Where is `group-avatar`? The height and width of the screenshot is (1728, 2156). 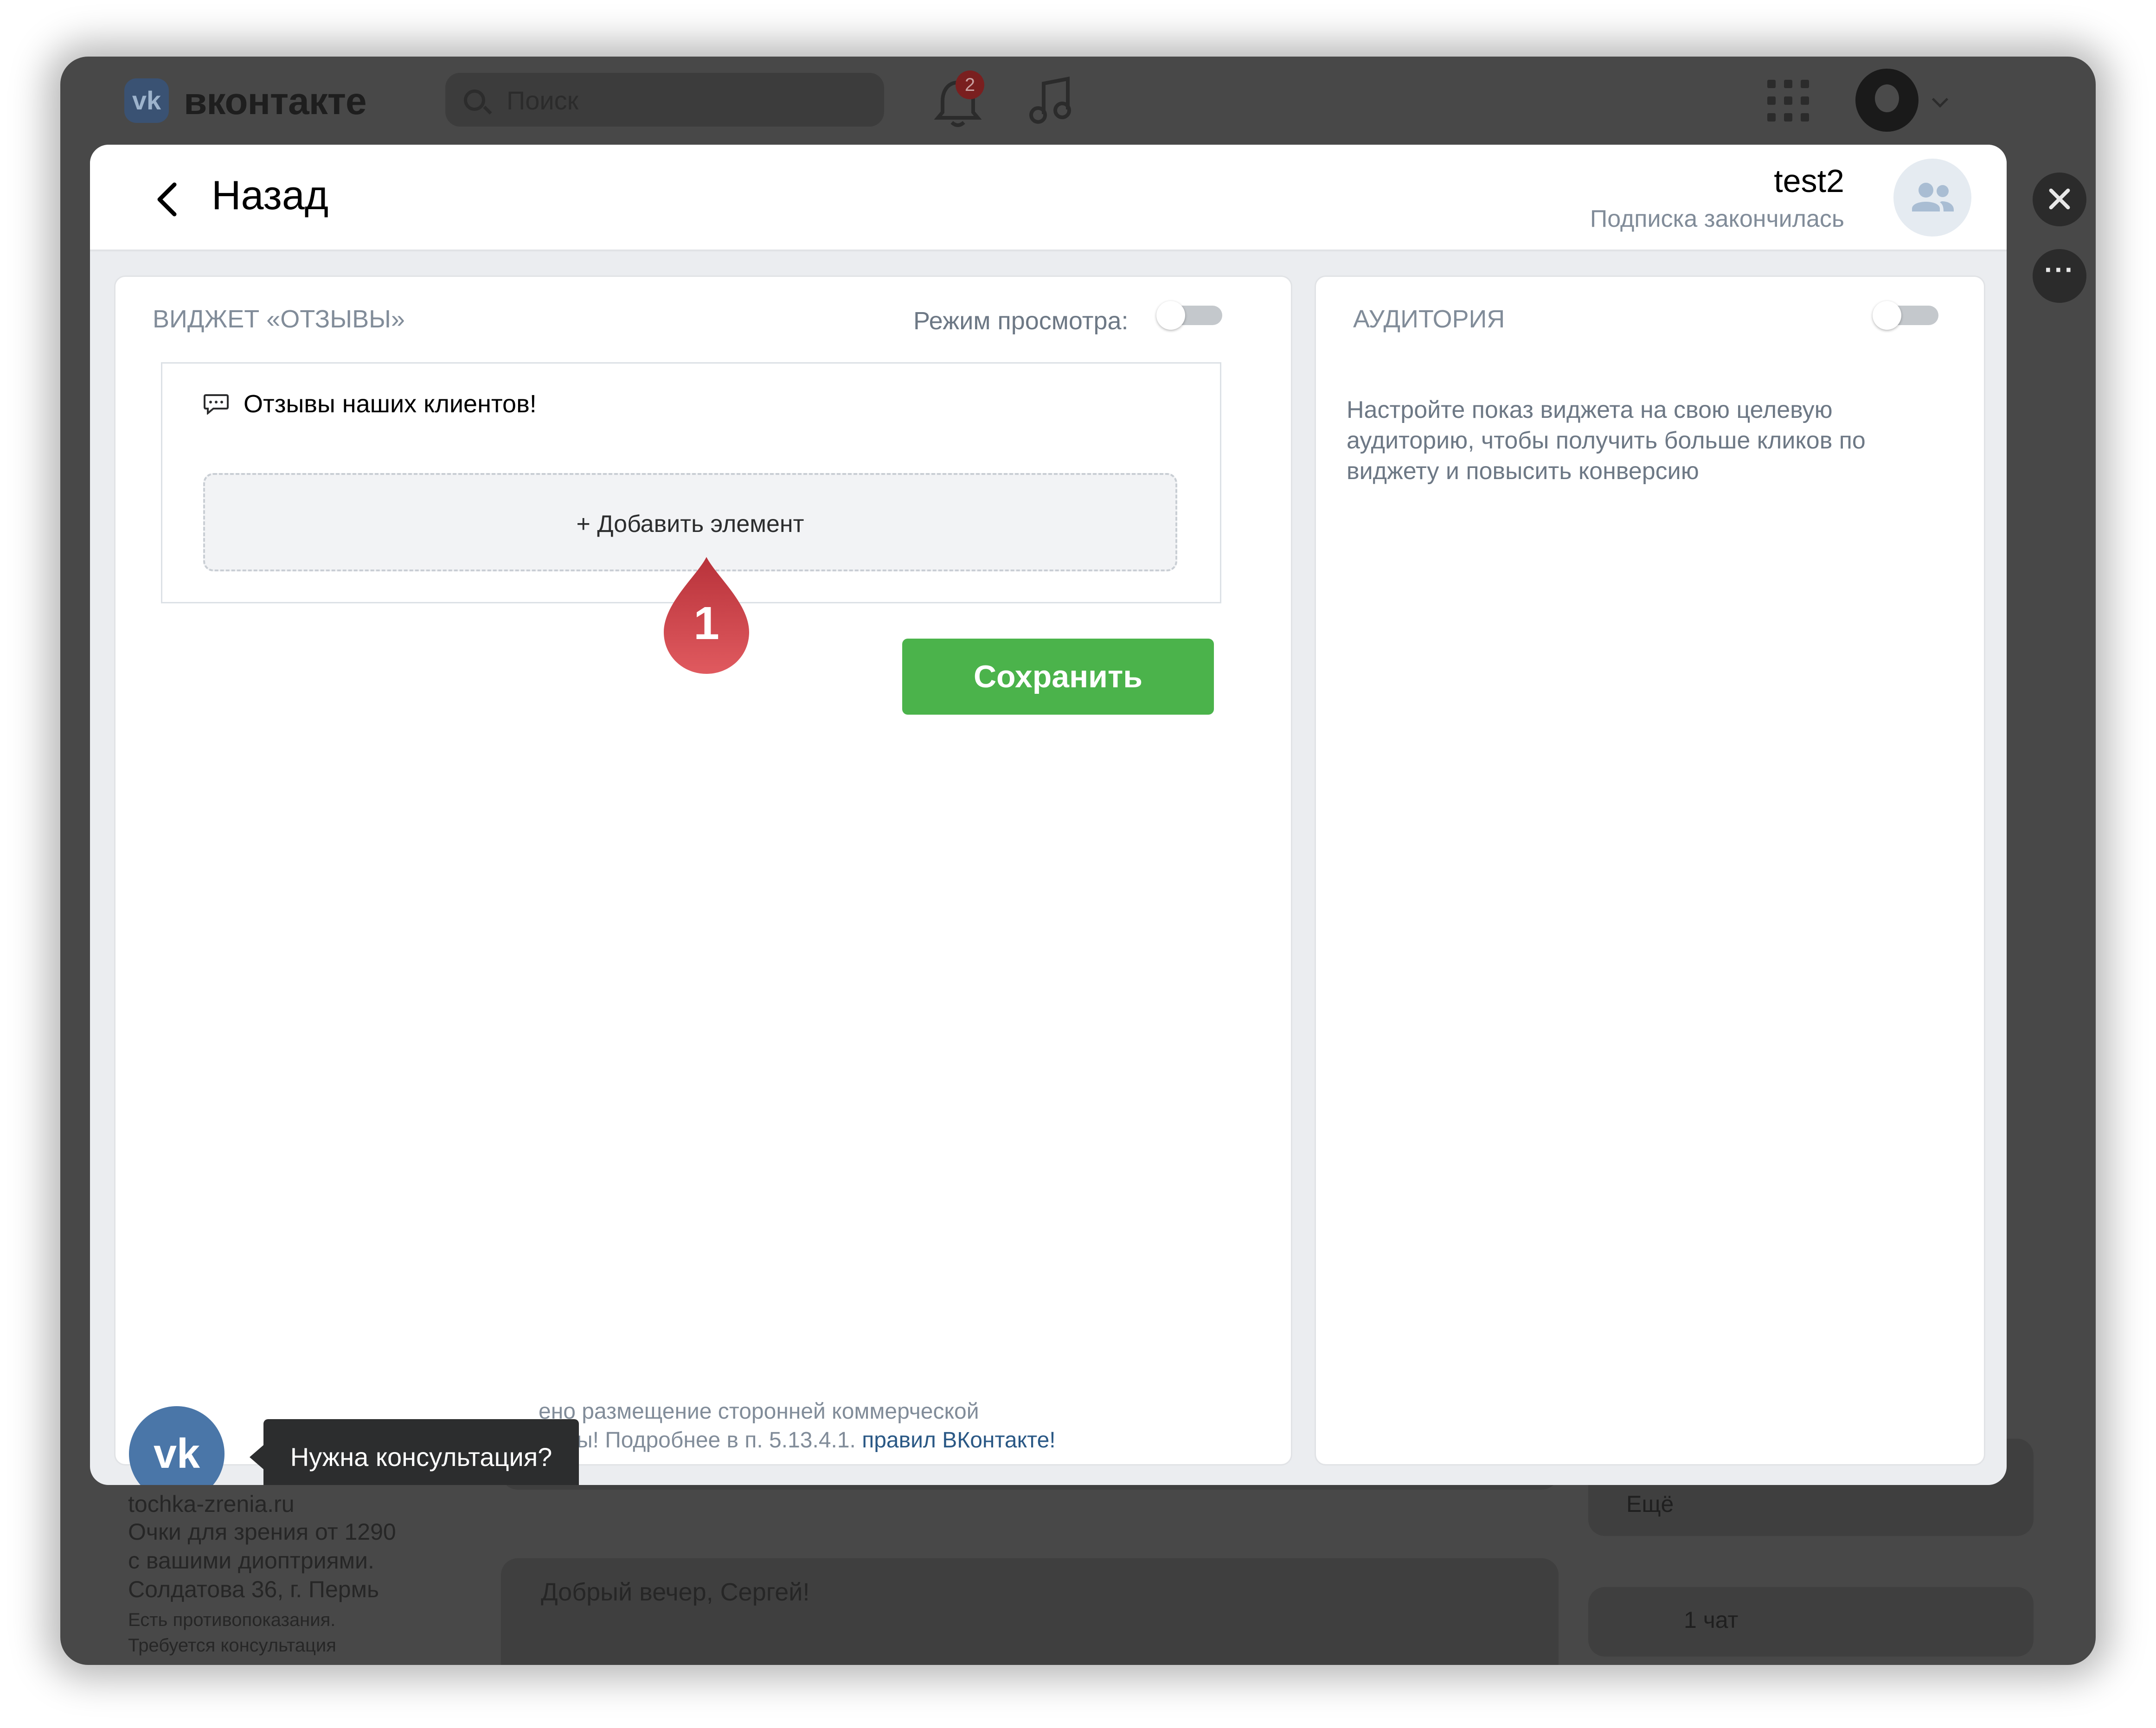 group-avatar is located at coordinates (1932, 198).